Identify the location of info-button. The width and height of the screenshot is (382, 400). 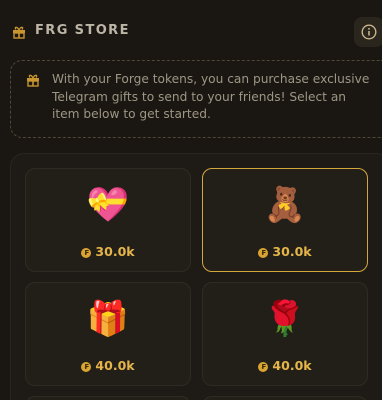
(368, 32).